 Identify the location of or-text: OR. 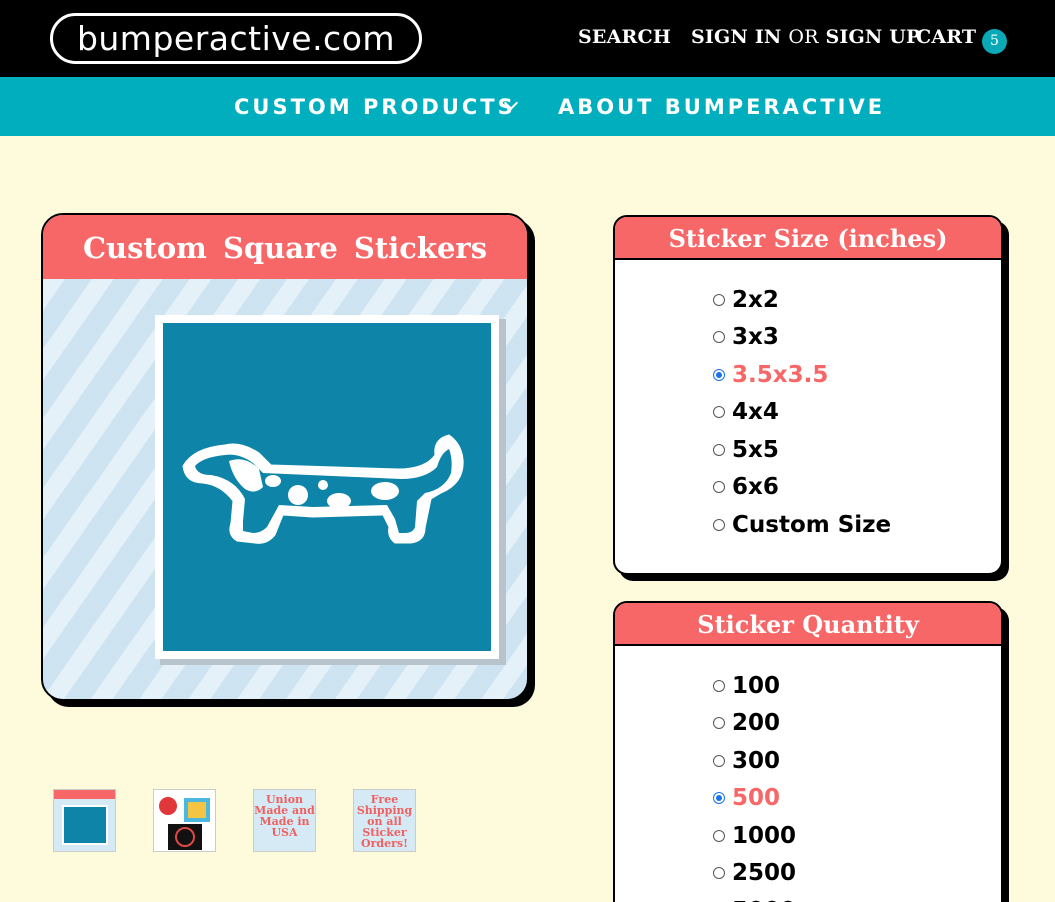
(803, 37).